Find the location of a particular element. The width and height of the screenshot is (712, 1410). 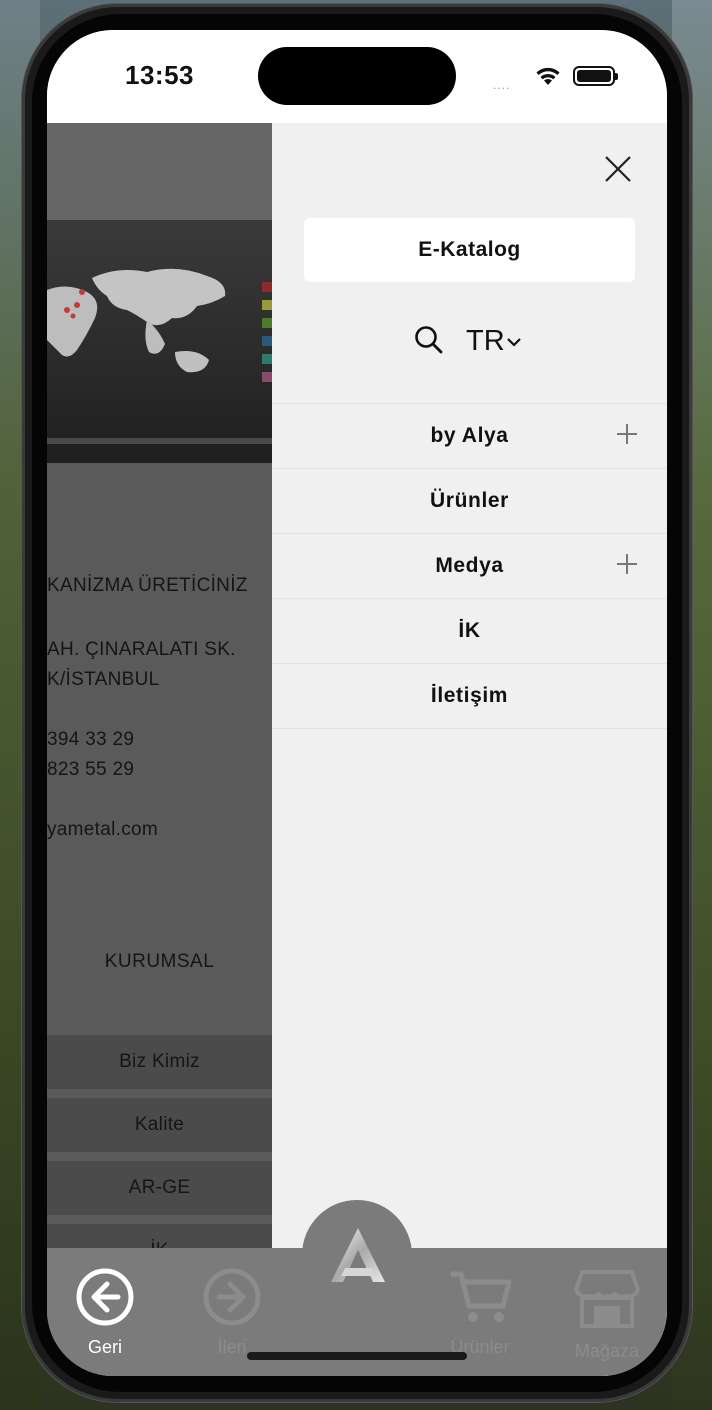

tab-urunler: Ürünler is located at coordinates (480, 1313).